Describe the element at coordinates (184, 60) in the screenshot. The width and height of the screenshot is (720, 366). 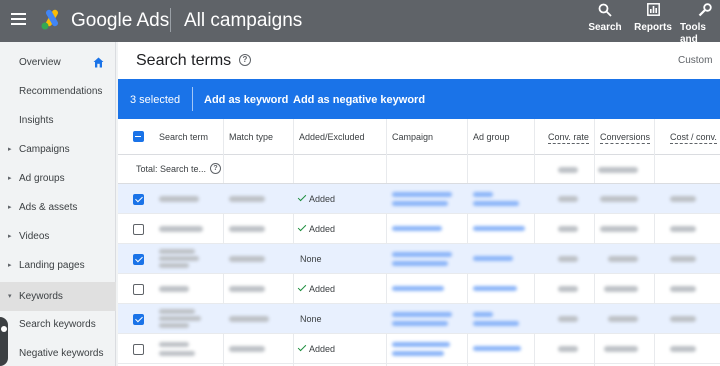
I see `page-title: Search terms` at that location.